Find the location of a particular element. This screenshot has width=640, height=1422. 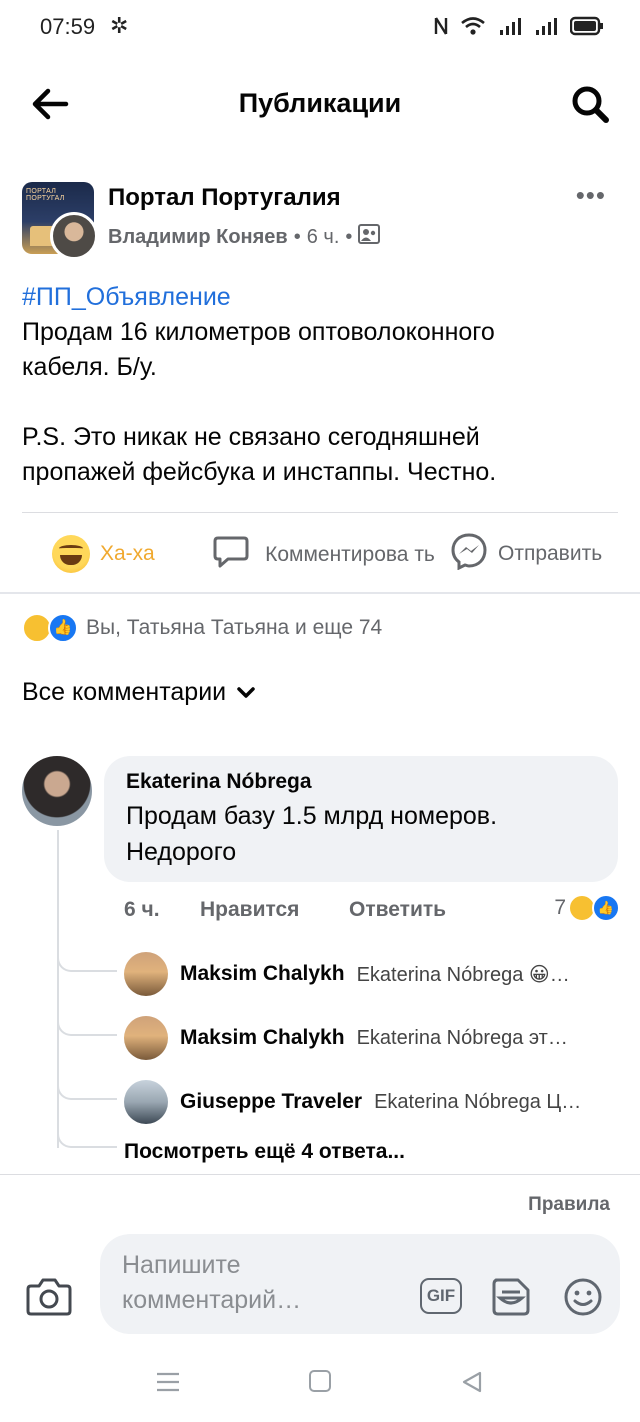

comment-meta: 6 ч. Нравится Ответить 7 👍 is located at coordinates (372, 910).